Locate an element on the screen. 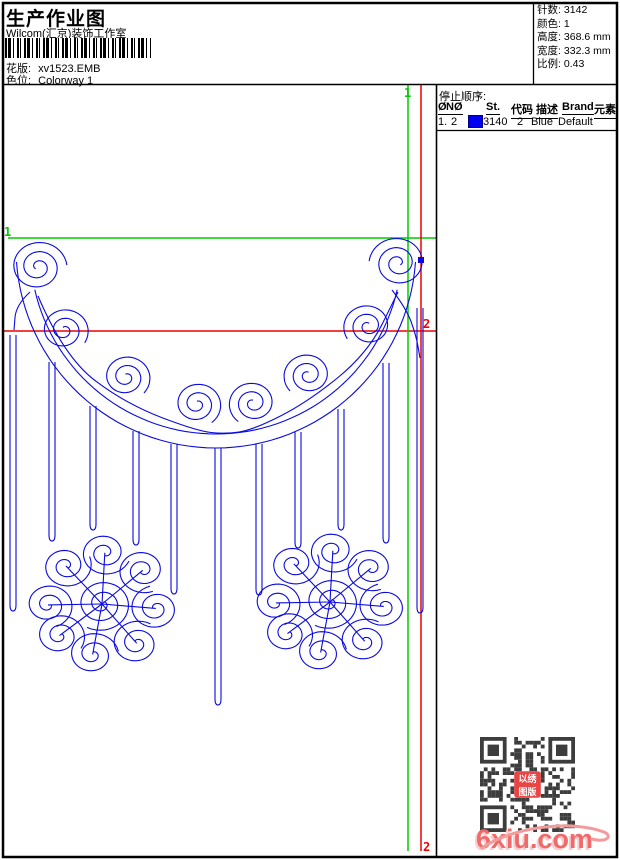  stat-height: 高度: 368.6 mm is located at coordinates (574, 37).